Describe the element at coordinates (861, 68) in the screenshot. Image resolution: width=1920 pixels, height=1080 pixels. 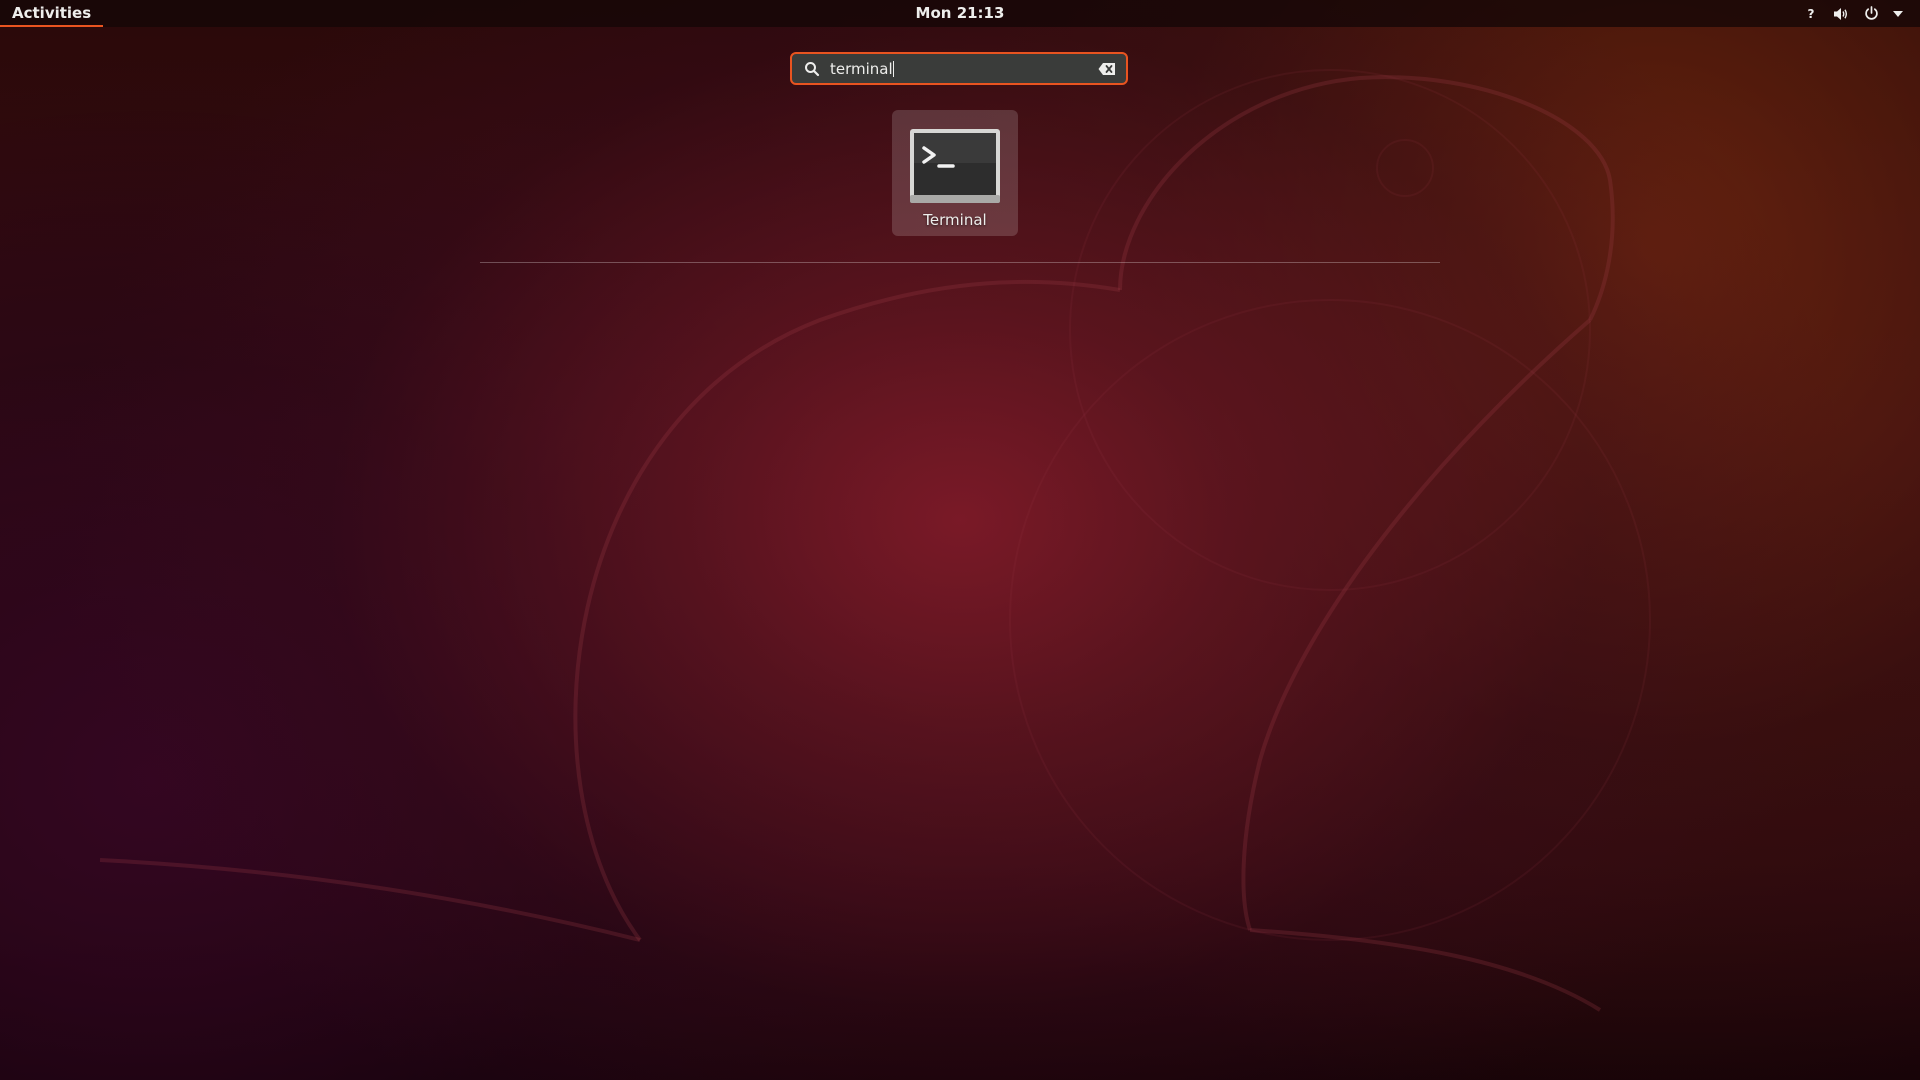
I see `search-value: terminal` at that location.